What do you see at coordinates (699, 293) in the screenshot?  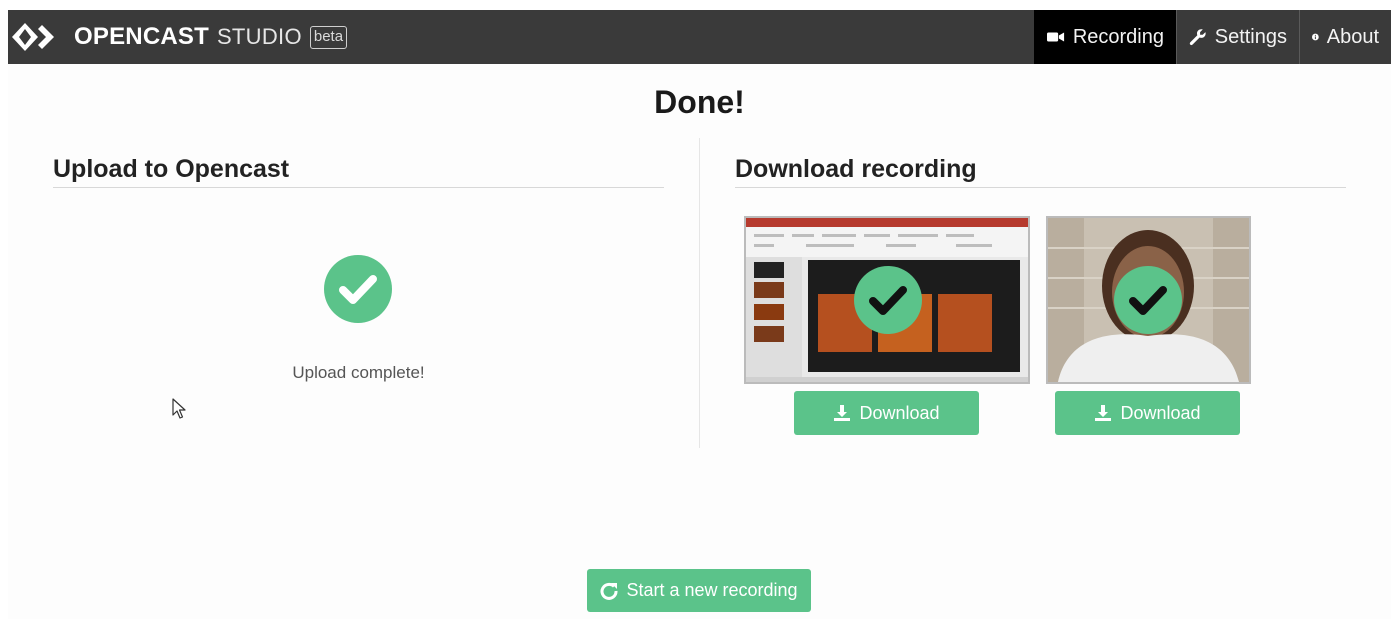 I see `column-divider` at bounding box center [699, 293].